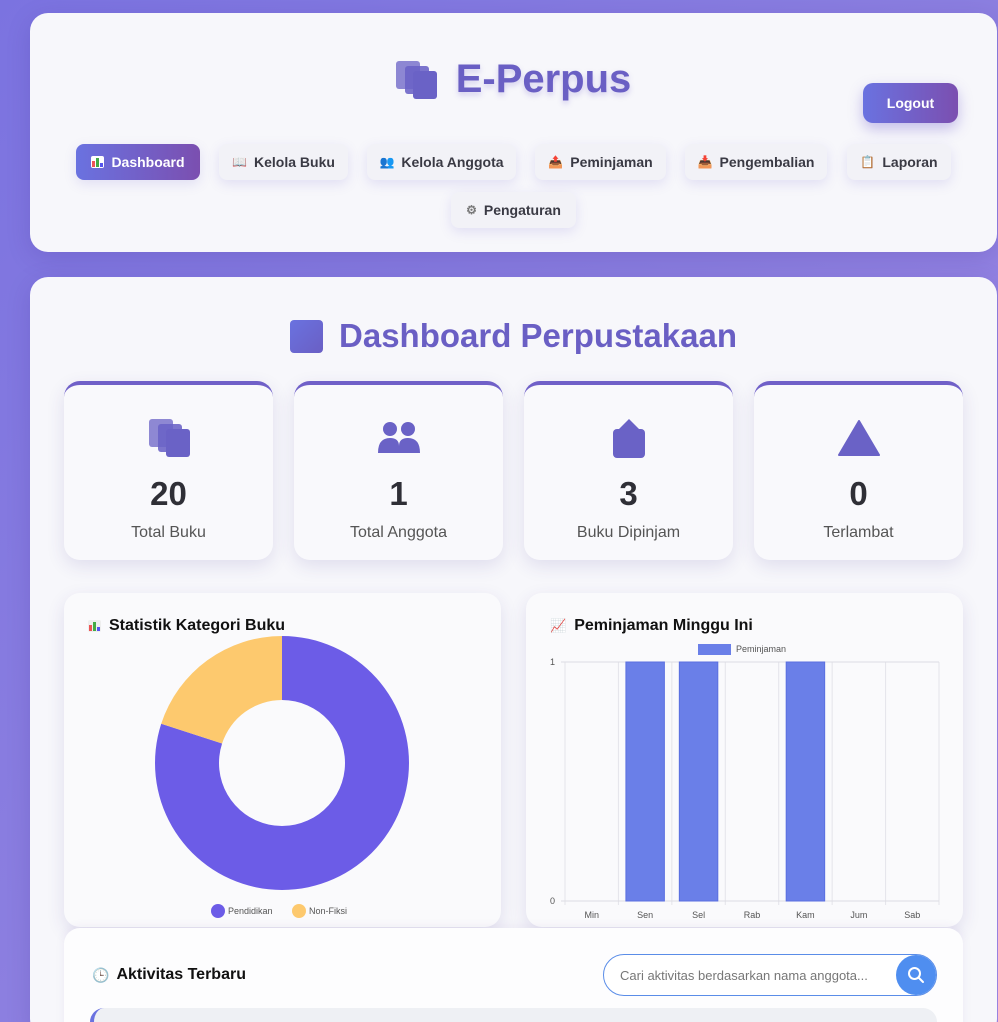 The image size is (998, 1022). What do you see at coordinates (858, 532) in the screenshot?
I see `stat-label: Terlambat` at bounding box center [858, 532].